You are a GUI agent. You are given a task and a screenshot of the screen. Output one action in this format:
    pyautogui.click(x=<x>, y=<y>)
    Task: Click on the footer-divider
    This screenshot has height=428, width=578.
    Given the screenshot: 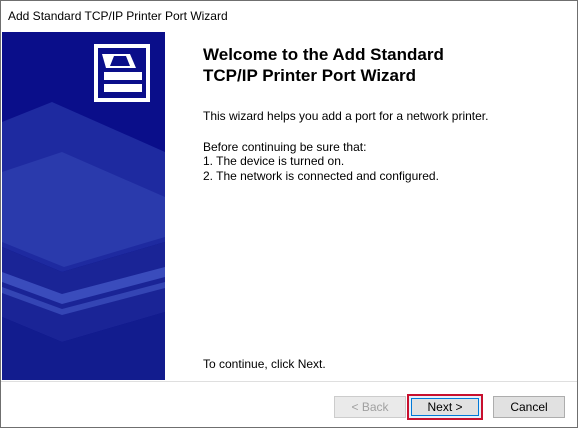 What is the action you would take?
    pyautogui.click(x=289, y=381)
    